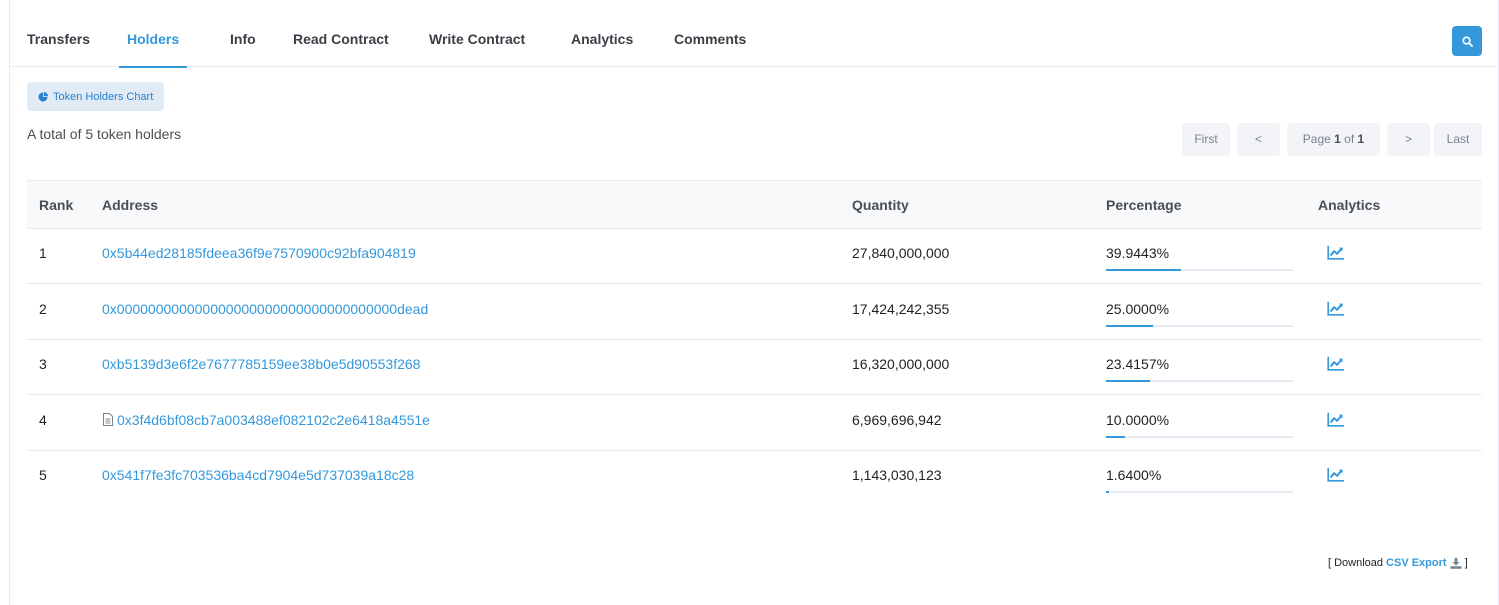  What do you see at coordinates (130, 205) in the screenshot?
I see `header-address: Address` at bounding box center [130, 205].